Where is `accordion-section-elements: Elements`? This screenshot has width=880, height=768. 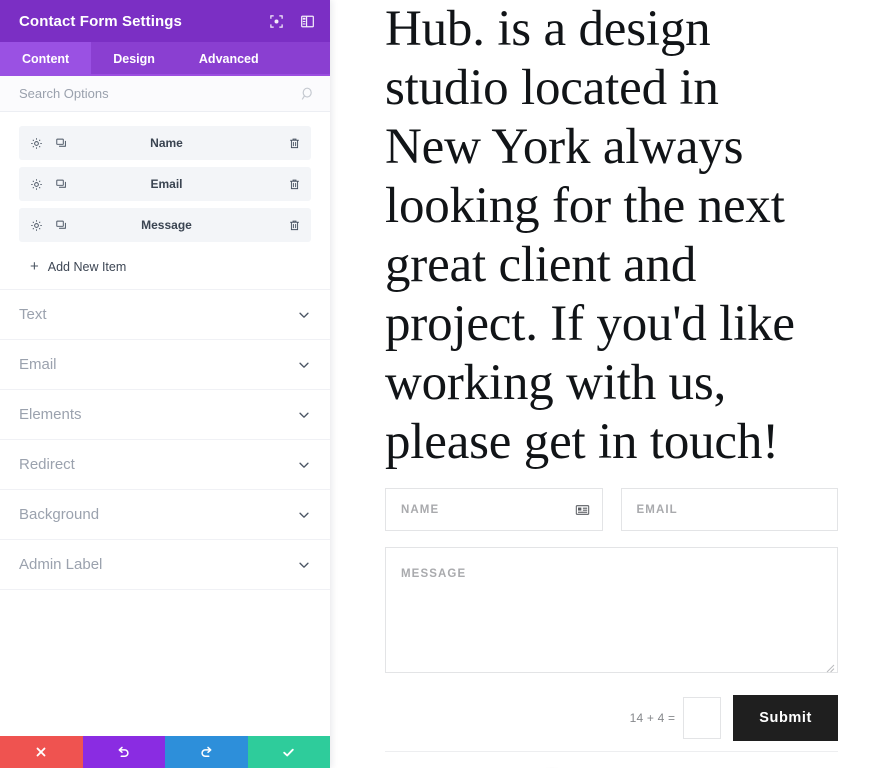
accordion-section-elements: Elements is located at coordinates (165, 415).